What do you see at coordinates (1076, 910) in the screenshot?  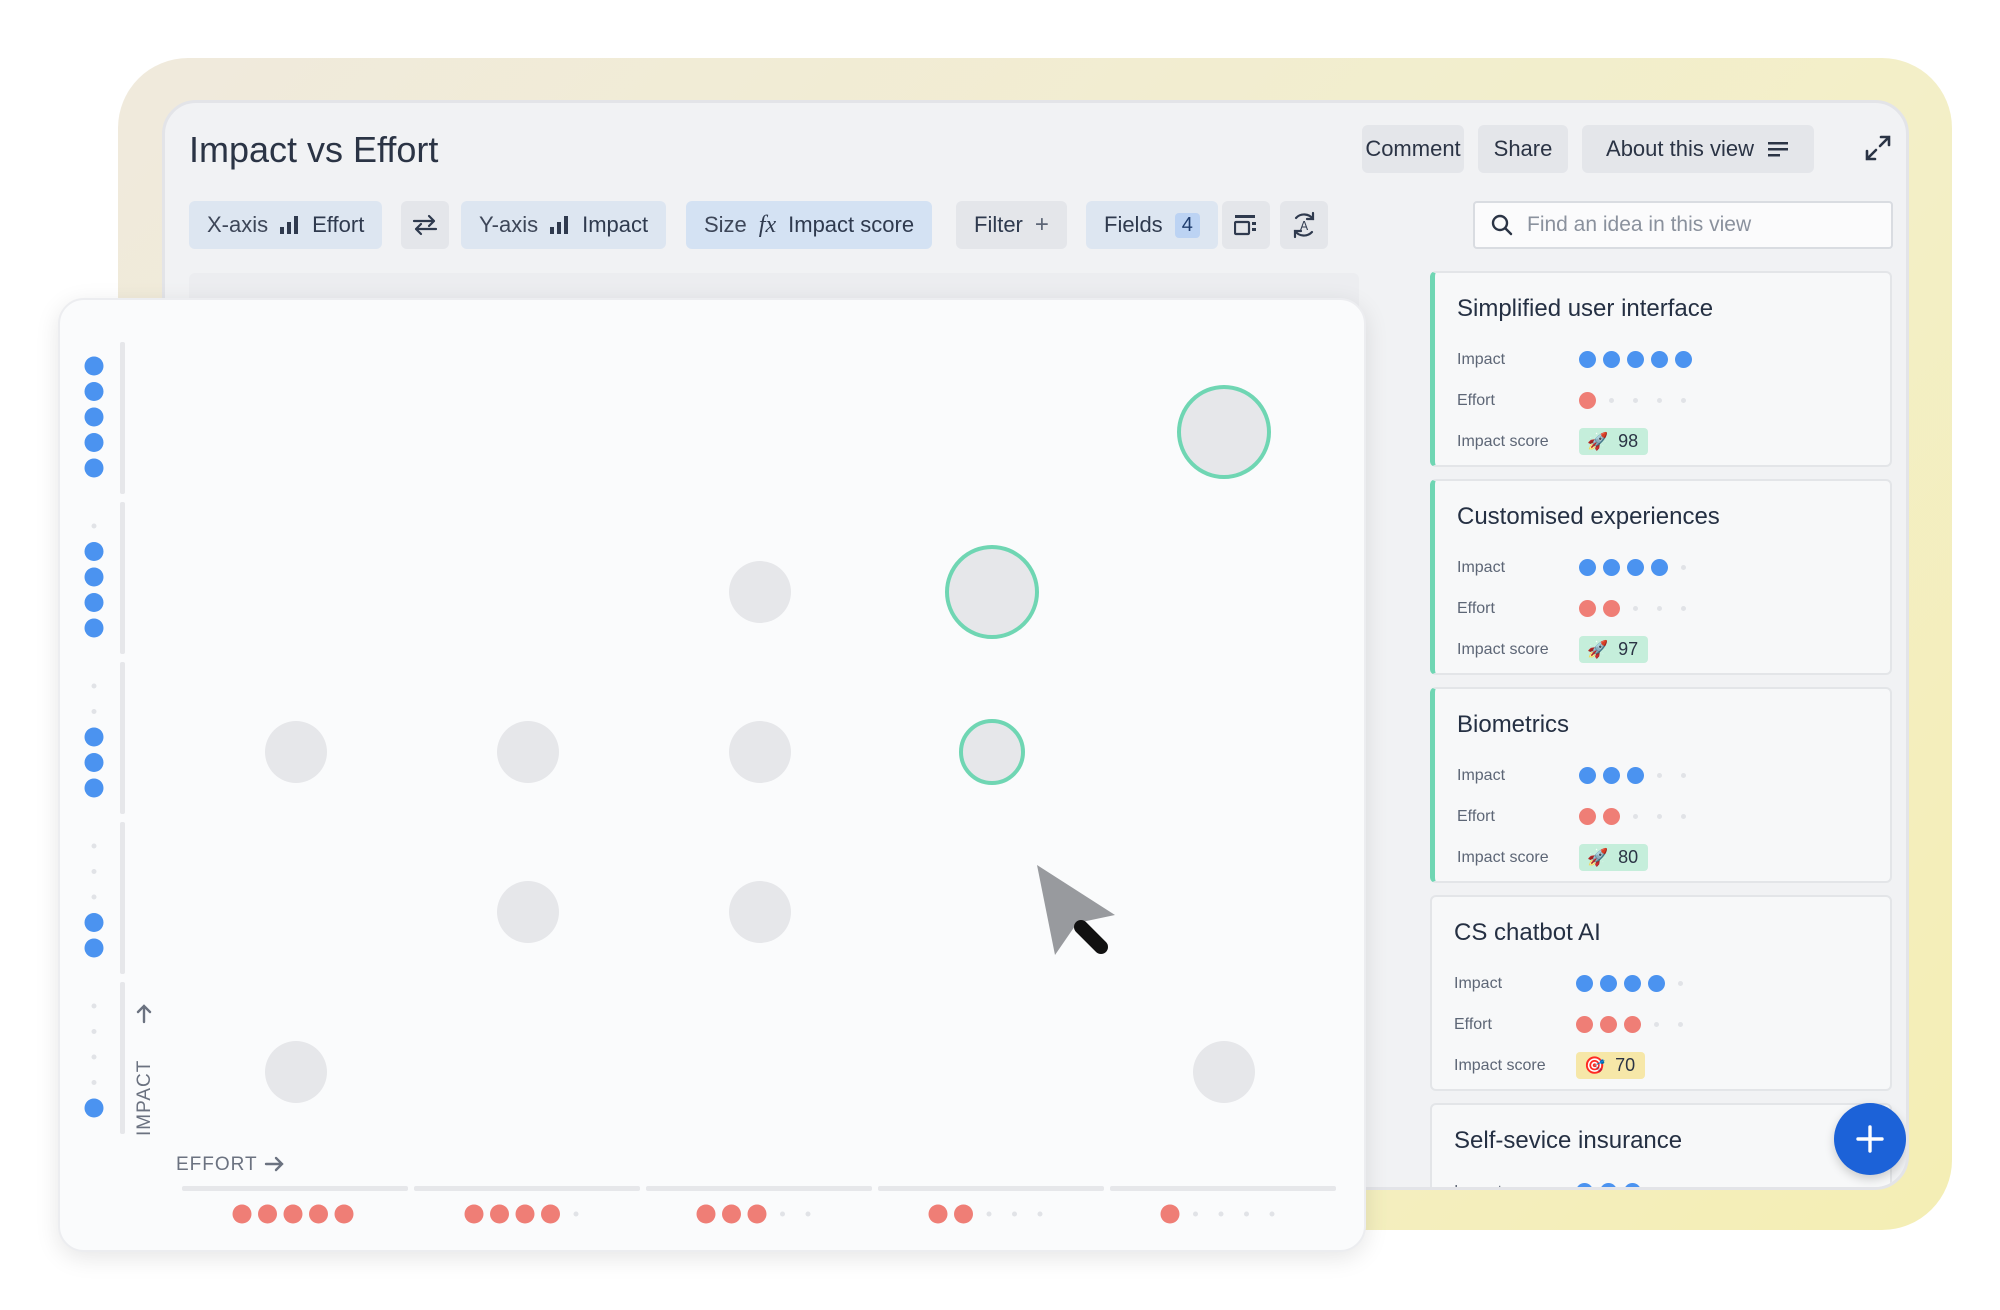 I see `mouse-pointer-icon` at bounding box center [1076, 910].